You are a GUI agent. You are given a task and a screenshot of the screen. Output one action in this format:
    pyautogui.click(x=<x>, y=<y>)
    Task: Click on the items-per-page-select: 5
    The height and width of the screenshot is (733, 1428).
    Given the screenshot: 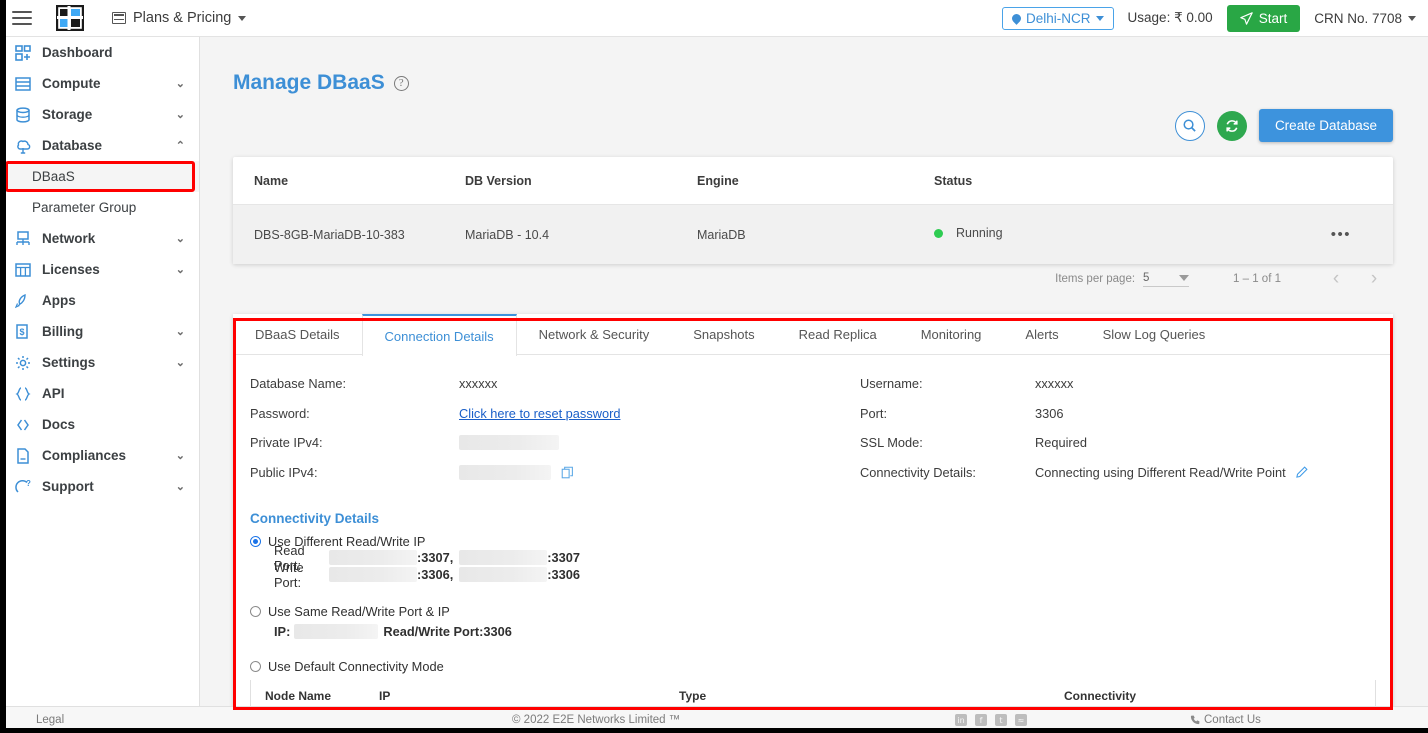 What is the action you would take?
    pyautogui.click(x=1166, y=279)
    